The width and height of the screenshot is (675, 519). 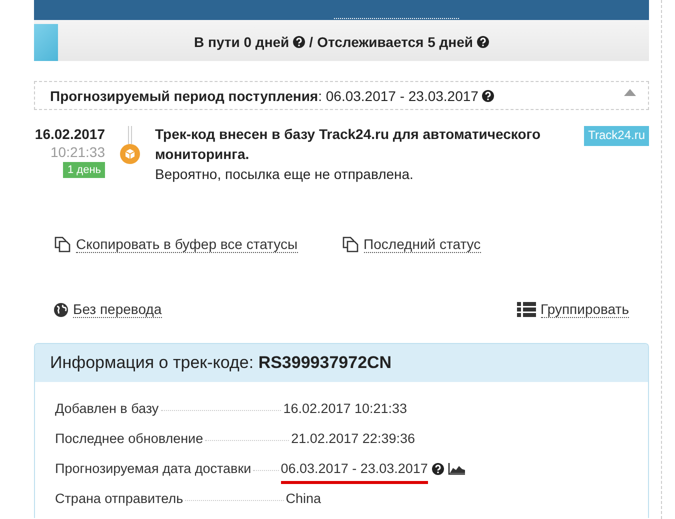 I want to click on field-label: Прогнозируемая дата доставки, so click(x=153, y=468).